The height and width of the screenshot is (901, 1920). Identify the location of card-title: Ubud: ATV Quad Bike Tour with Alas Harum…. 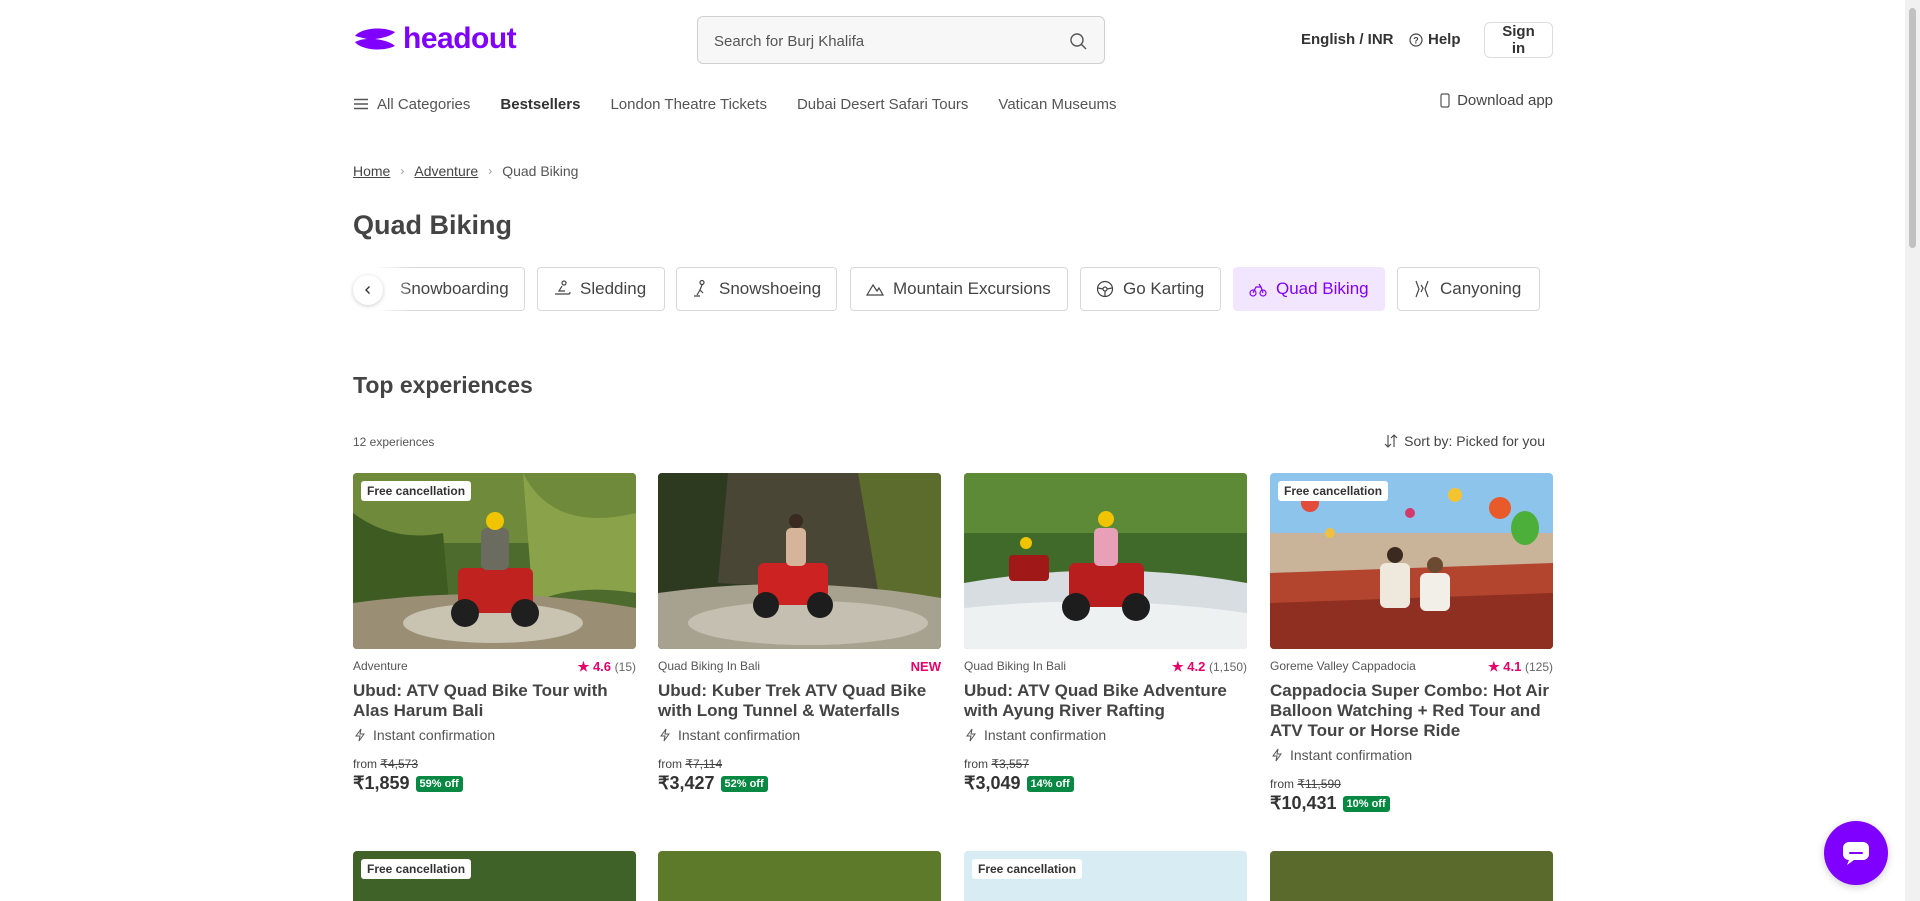
(494, 701).